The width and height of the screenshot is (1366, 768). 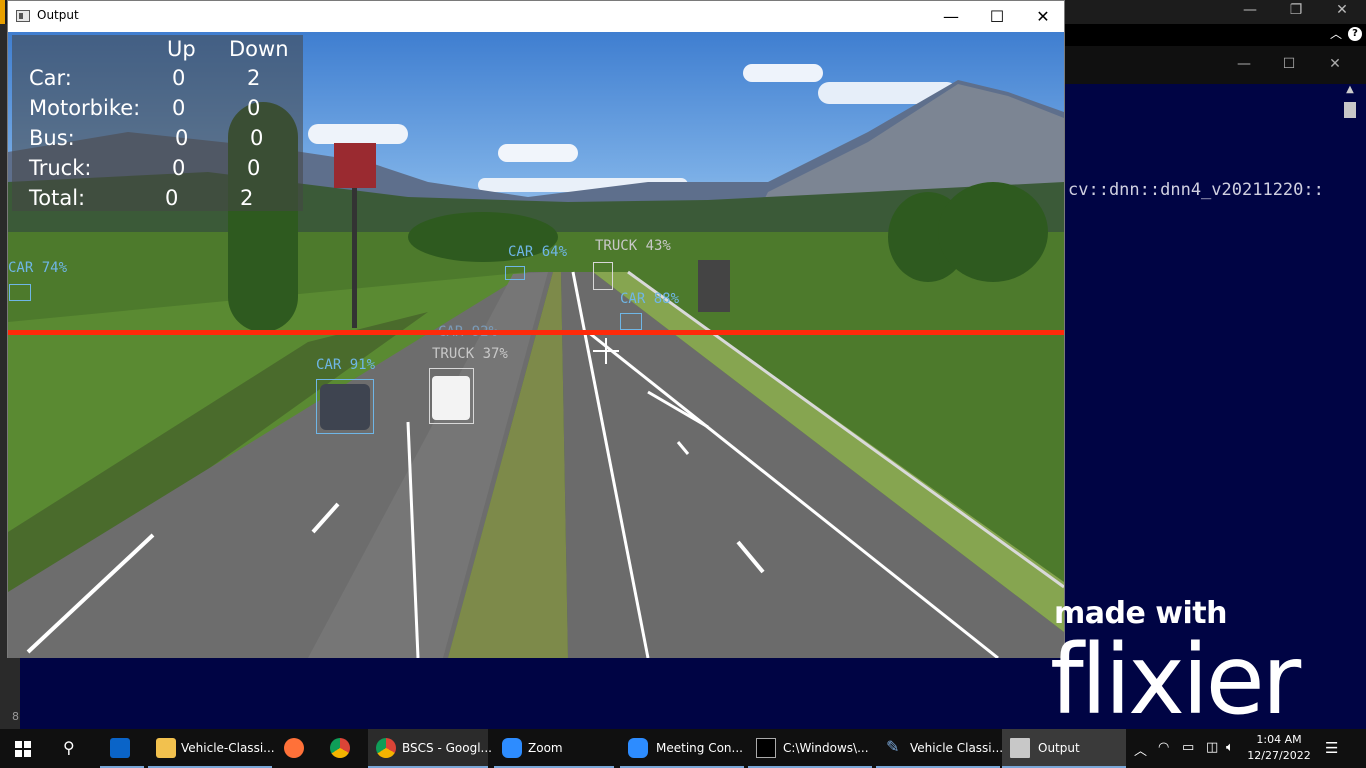 I want to click on zoom-icon, so click(x=512, y=748).